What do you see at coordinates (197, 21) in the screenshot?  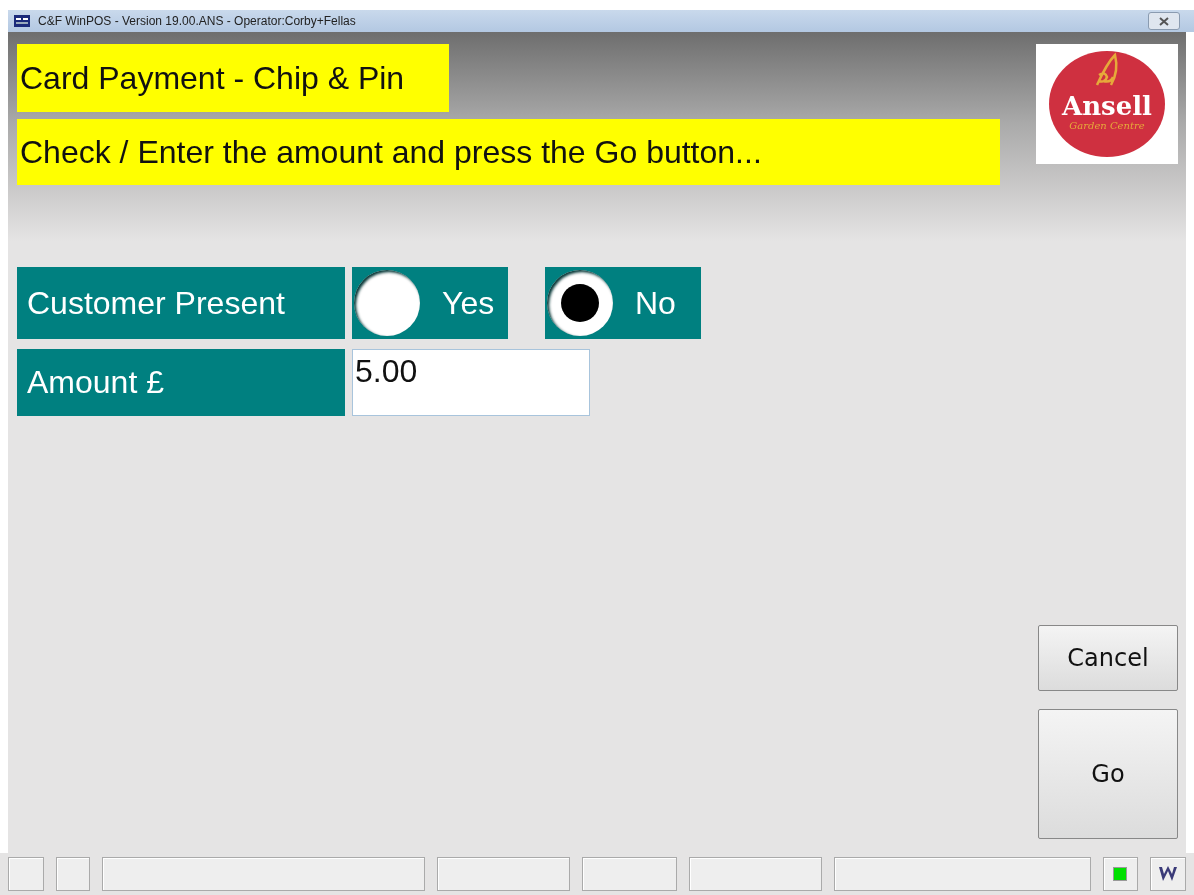 I see `window-title: C&F WinPOS - Version 19.00.ANS - Operator:Corby+Fellas` at bounding box center [197, 21].